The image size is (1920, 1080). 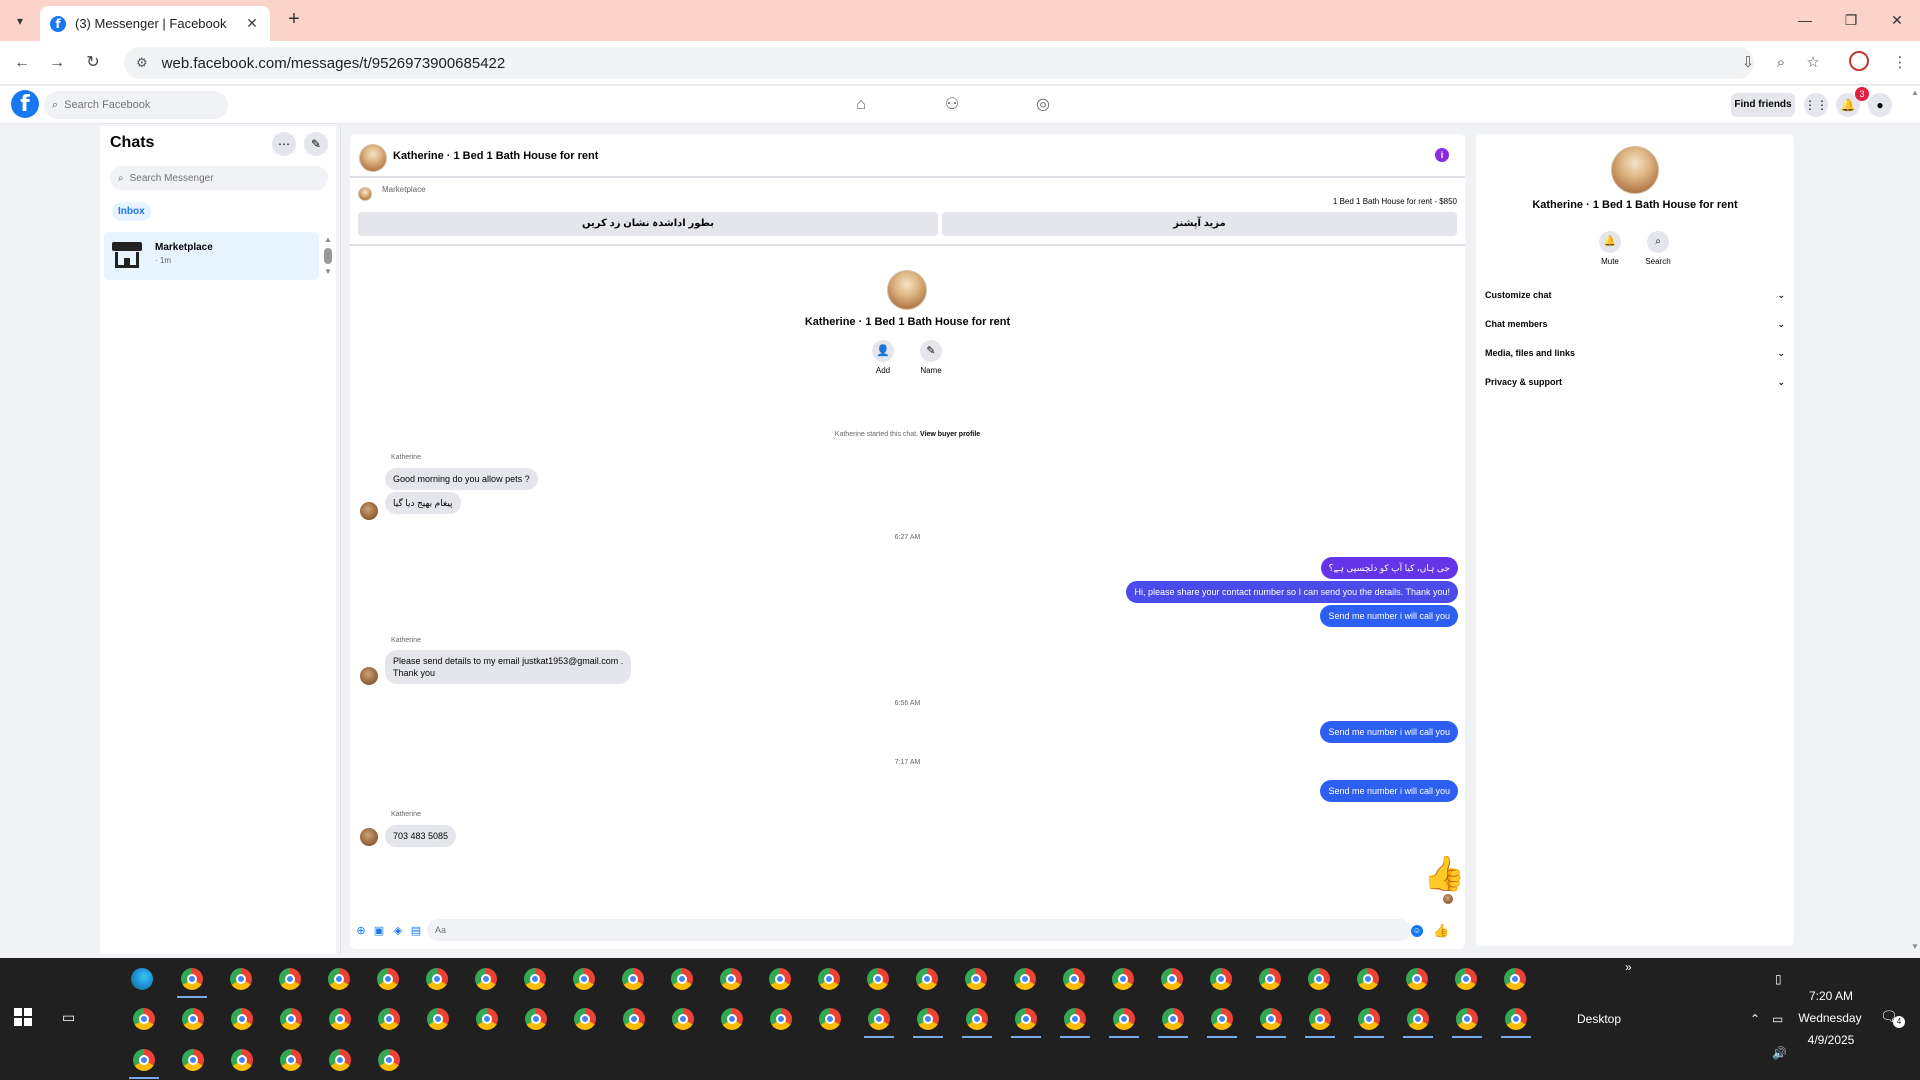 What do you see at coordinates (1763, 105) in the screenshot?
I see `find-friends-button: Find friends` at bounding box center [1763, 105].